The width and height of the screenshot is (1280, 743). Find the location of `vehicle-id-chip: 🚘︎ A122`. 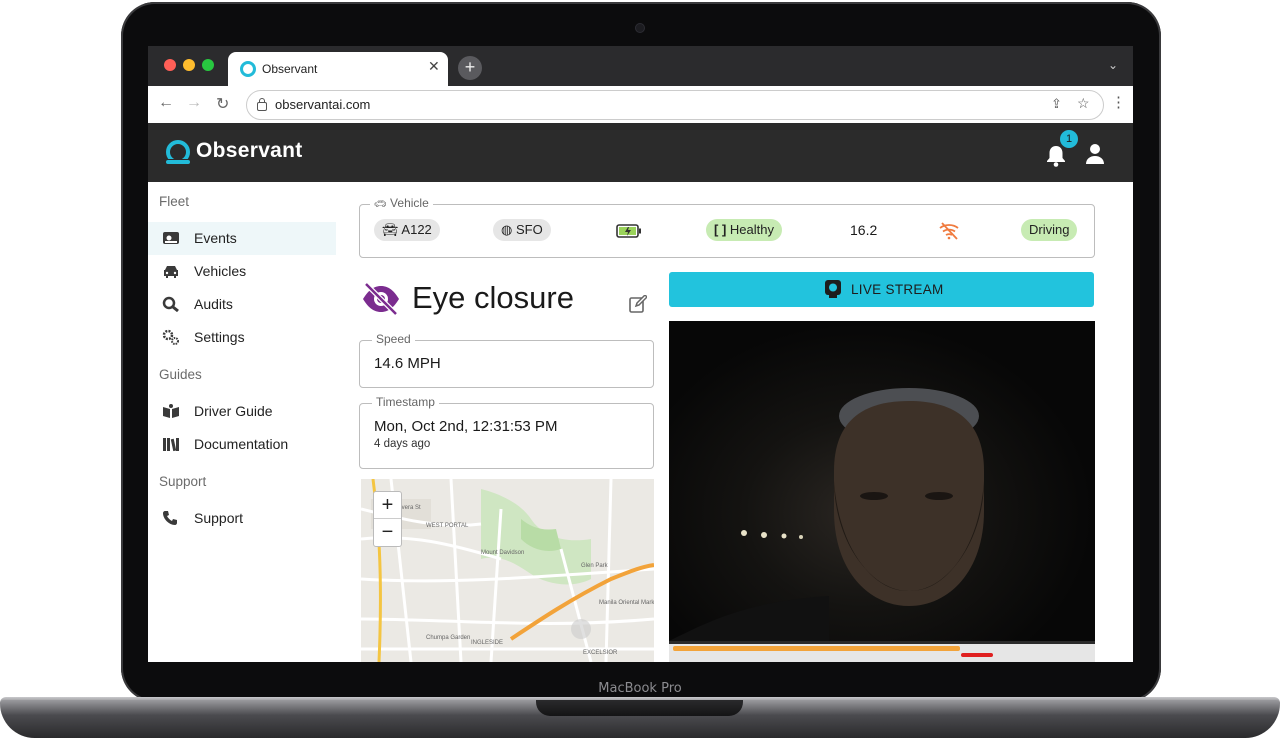

vehicle-id-chip: 🚘︎ A122 is located at coordinates (407, 230).